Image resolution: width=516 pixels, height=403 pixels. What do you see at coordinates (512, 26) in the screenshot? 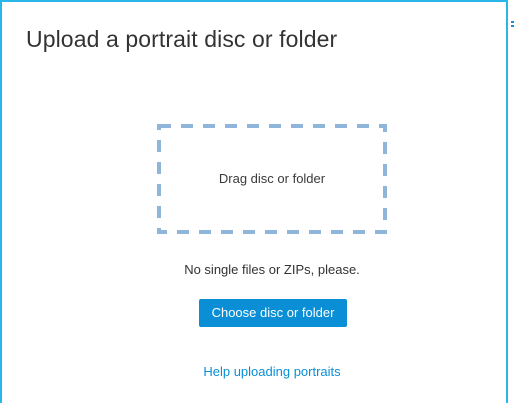
I see `scroll-indicator` at bounding box center [512, 26].